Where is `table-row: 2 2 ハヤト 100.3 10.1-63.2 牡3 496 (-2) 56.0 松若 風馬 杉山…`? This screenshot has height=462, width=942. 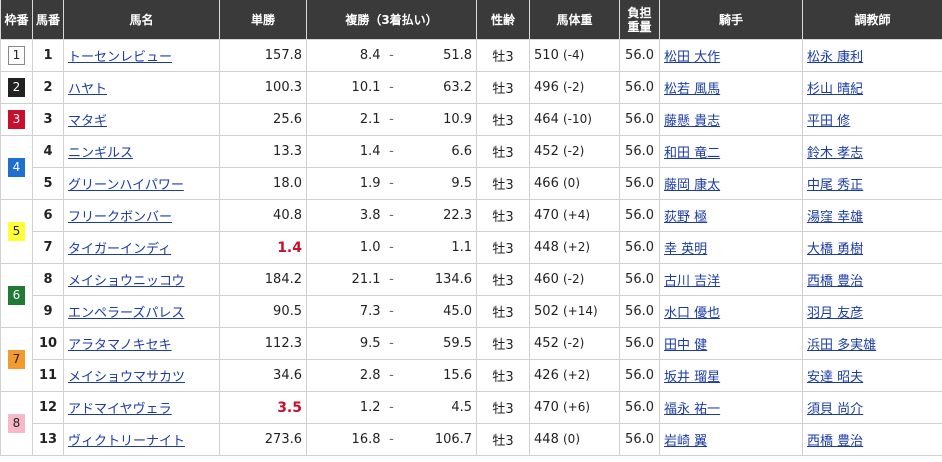 table-row: 2 2 ハヤト 100.3 10.1-63.2 牡3 496 (-2) 56.0 松若 風馬 杉山… is located at coordinates (471, 87).